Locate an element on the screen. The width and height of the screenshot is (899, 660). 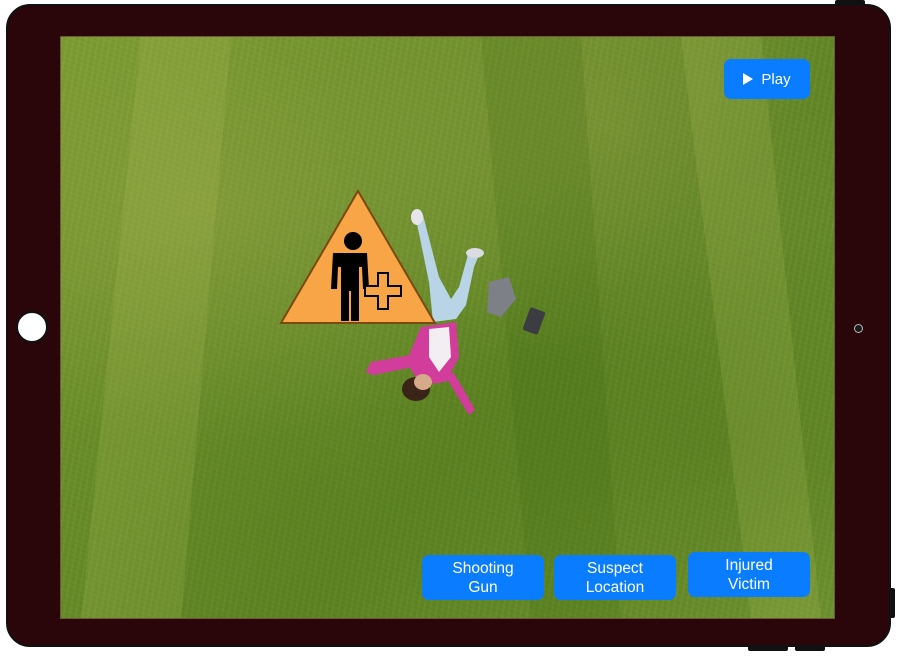
injured-person-warning-icon is located at coordinates (358, 257).